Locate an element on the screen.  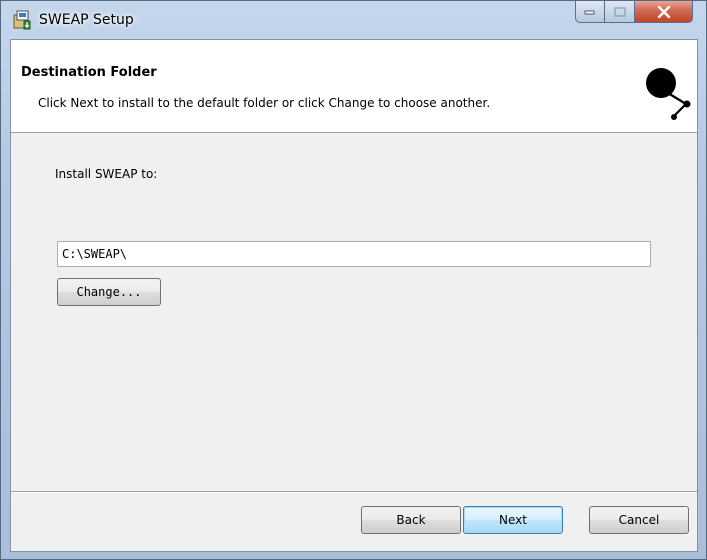
maximize-icon is located at coordinates (619, 11).